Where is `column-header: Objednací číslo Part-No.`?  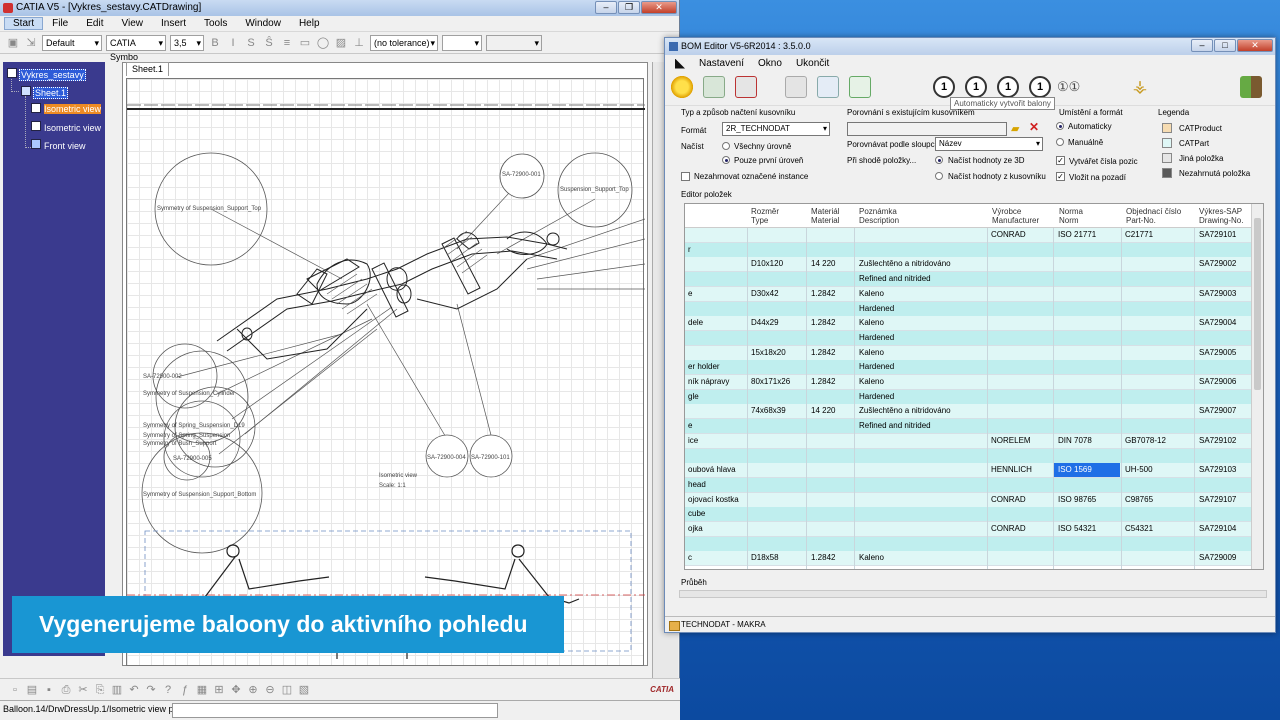 column-header: Objednací číslo Part-No. is located at coordinates (1153, 216).